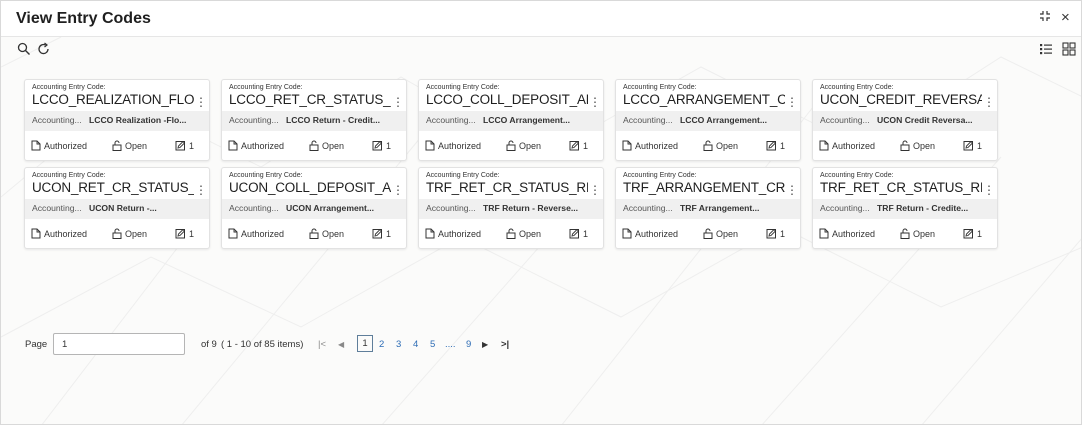 This screenshot has width=1082, height=425. I want to click on grid-view-icon, so click(1069, 49).